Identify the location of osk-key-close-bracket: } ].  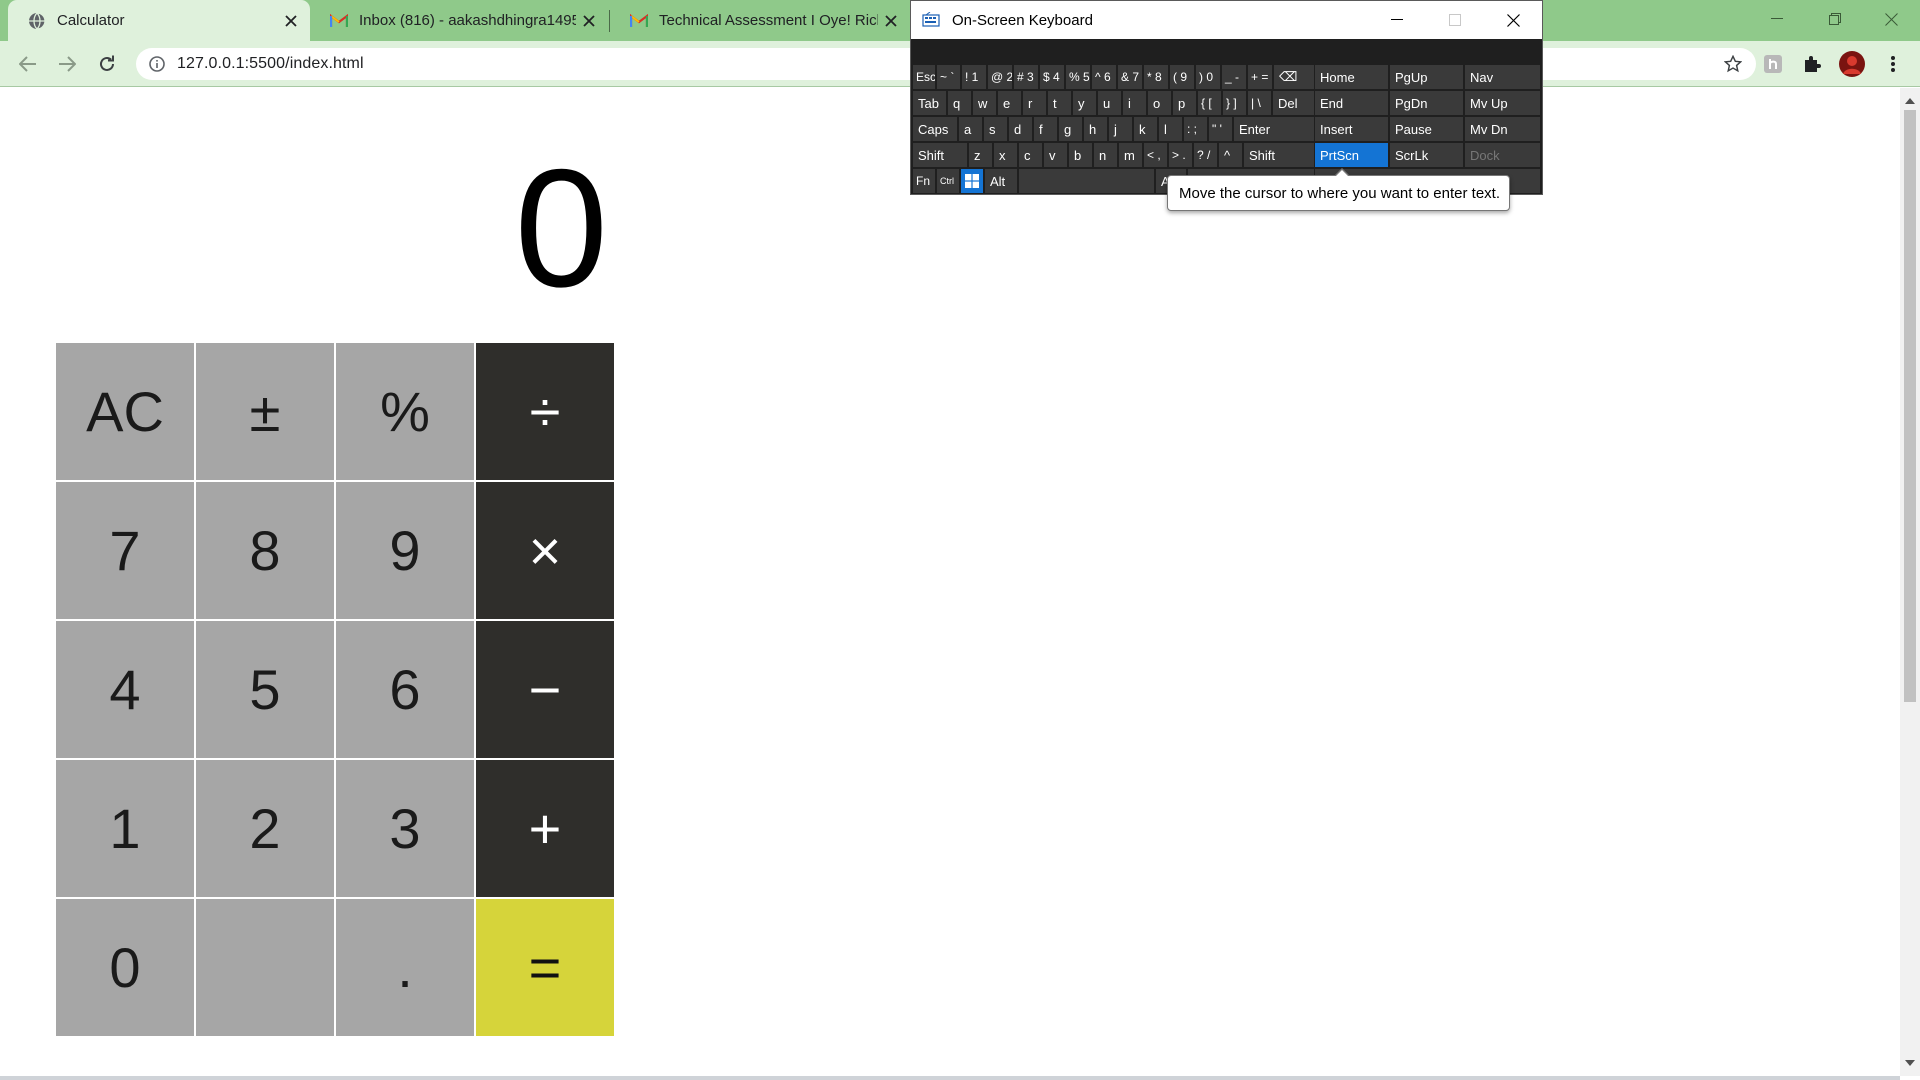
(1234, 103).